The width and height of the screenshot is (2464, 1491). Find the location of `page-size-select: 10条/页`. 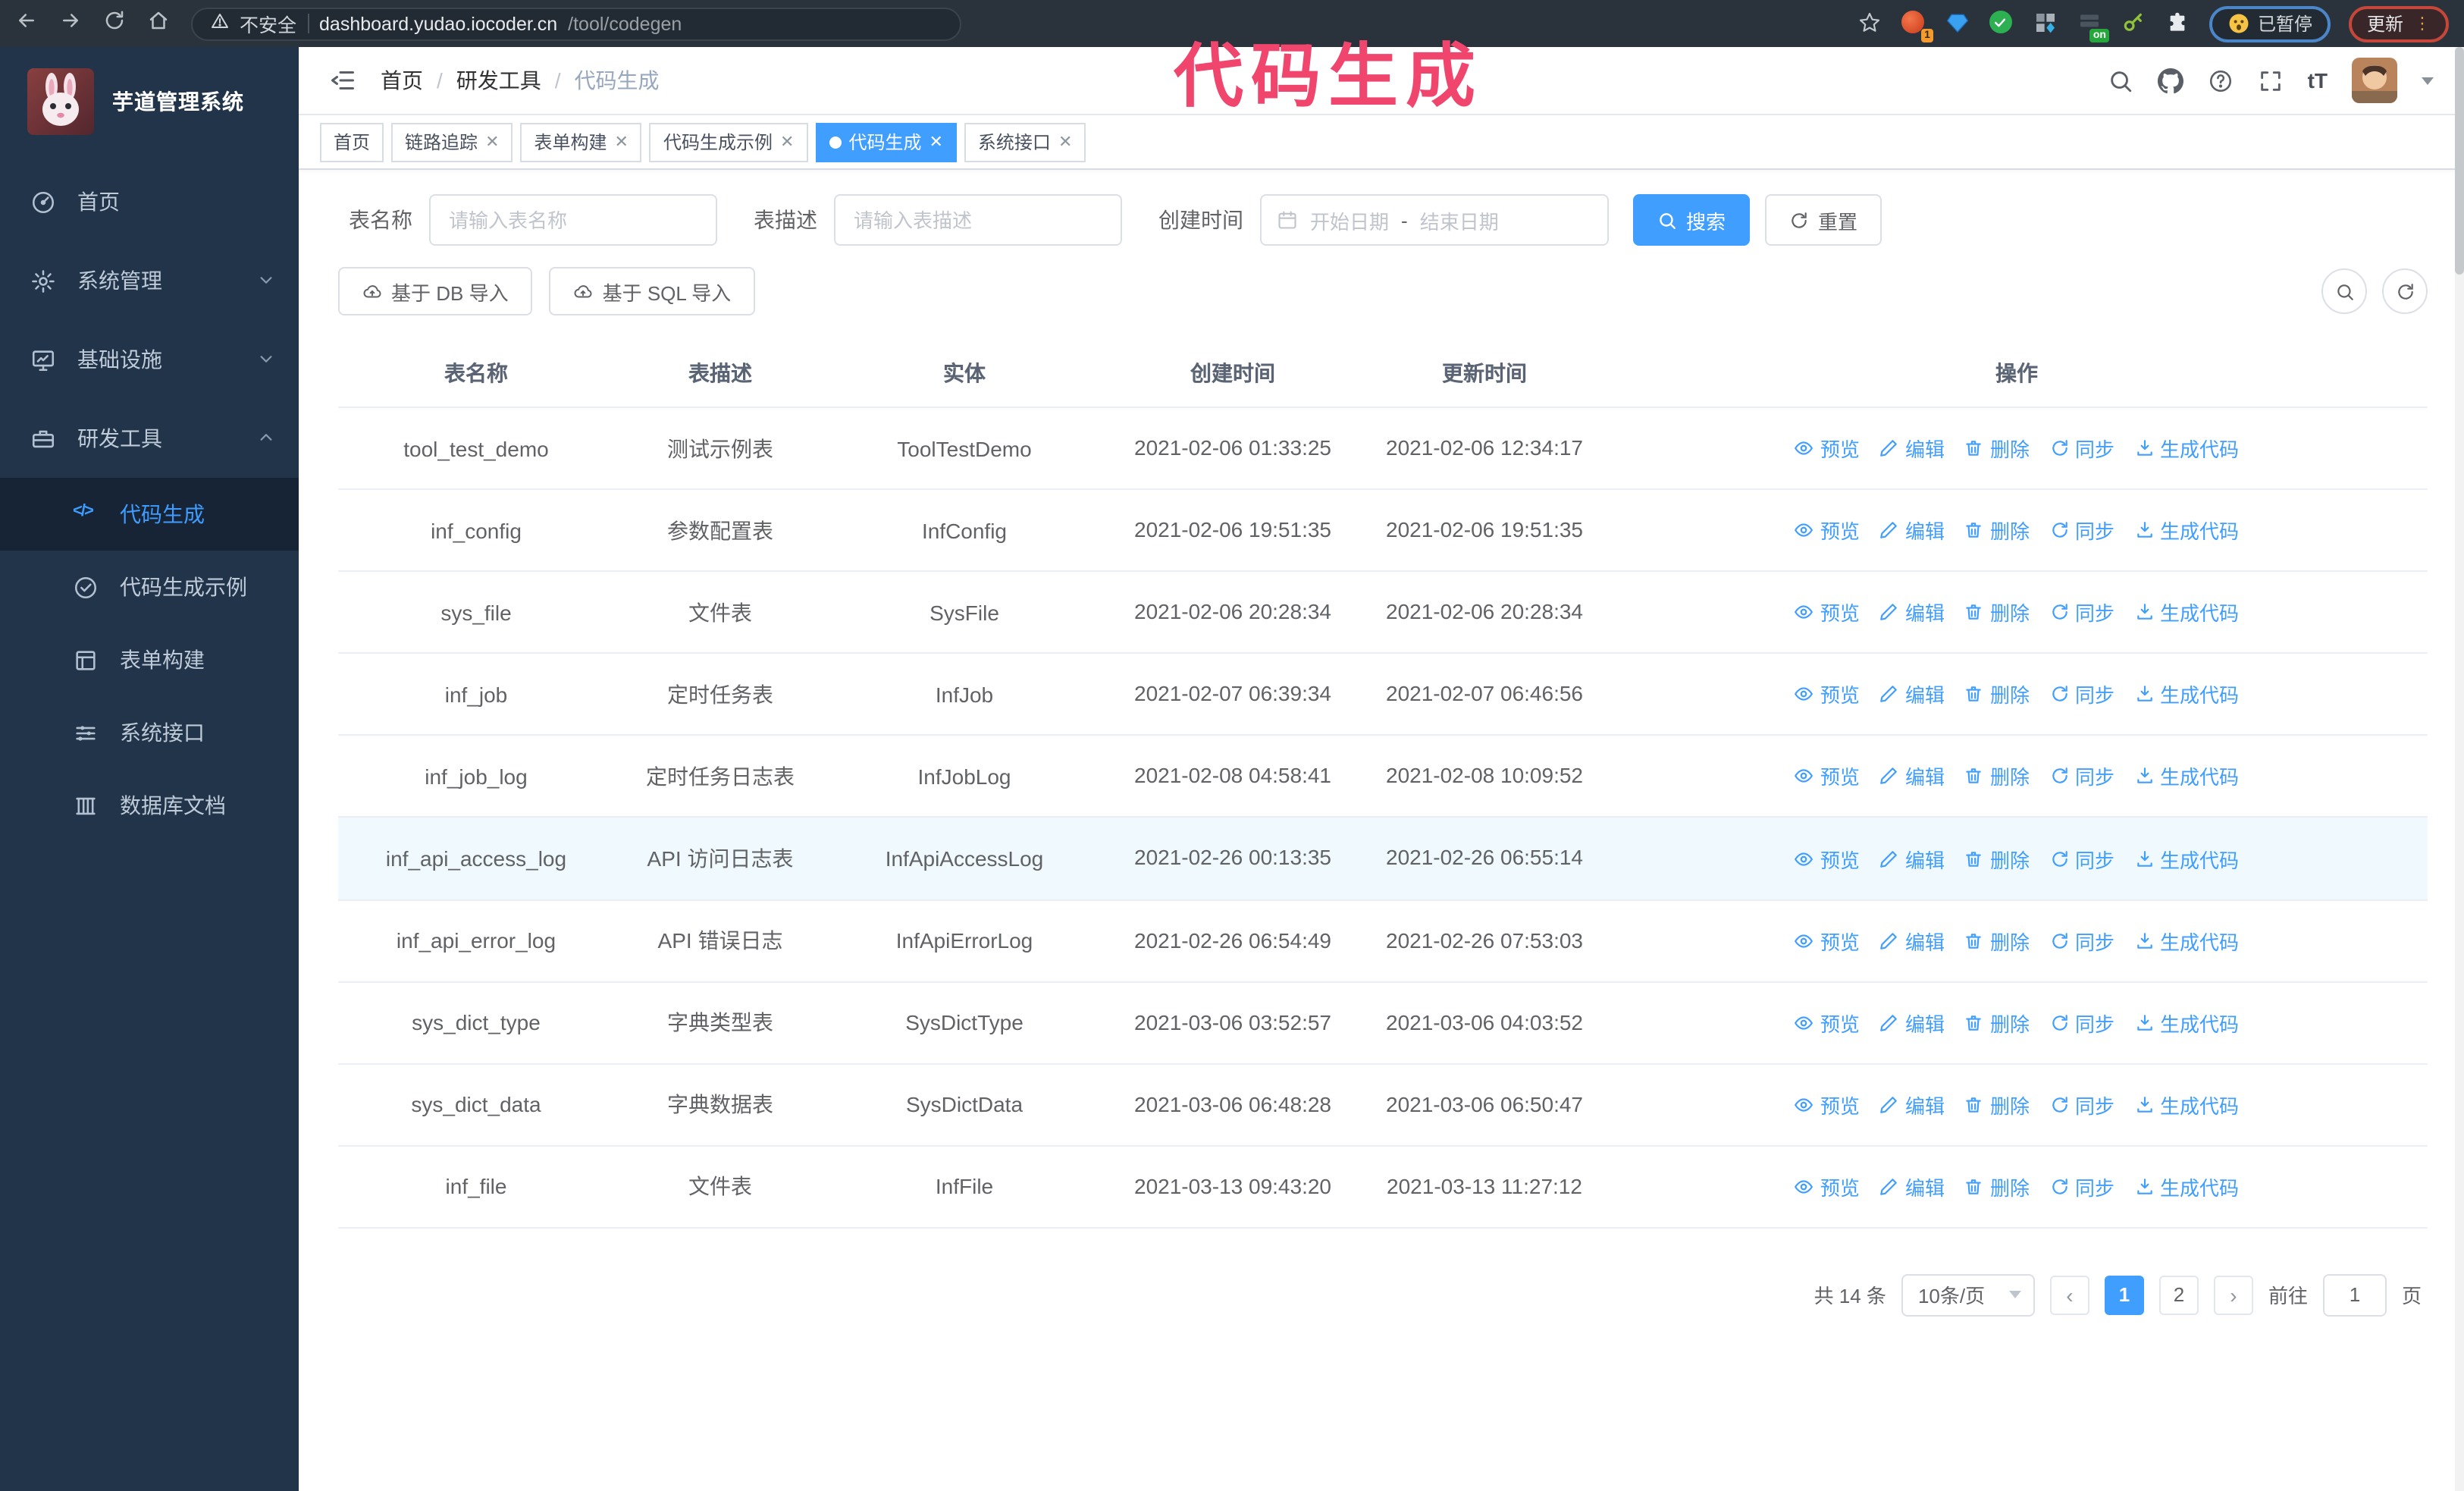

page-size-select: 10条/页 is located at coordinates (1968, 1295).